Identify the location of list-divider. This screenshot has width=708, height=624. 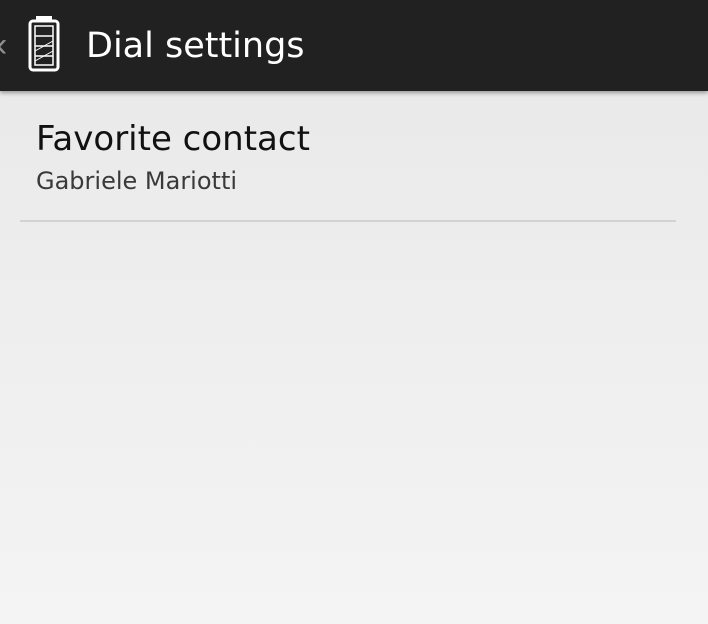
(348, 221).